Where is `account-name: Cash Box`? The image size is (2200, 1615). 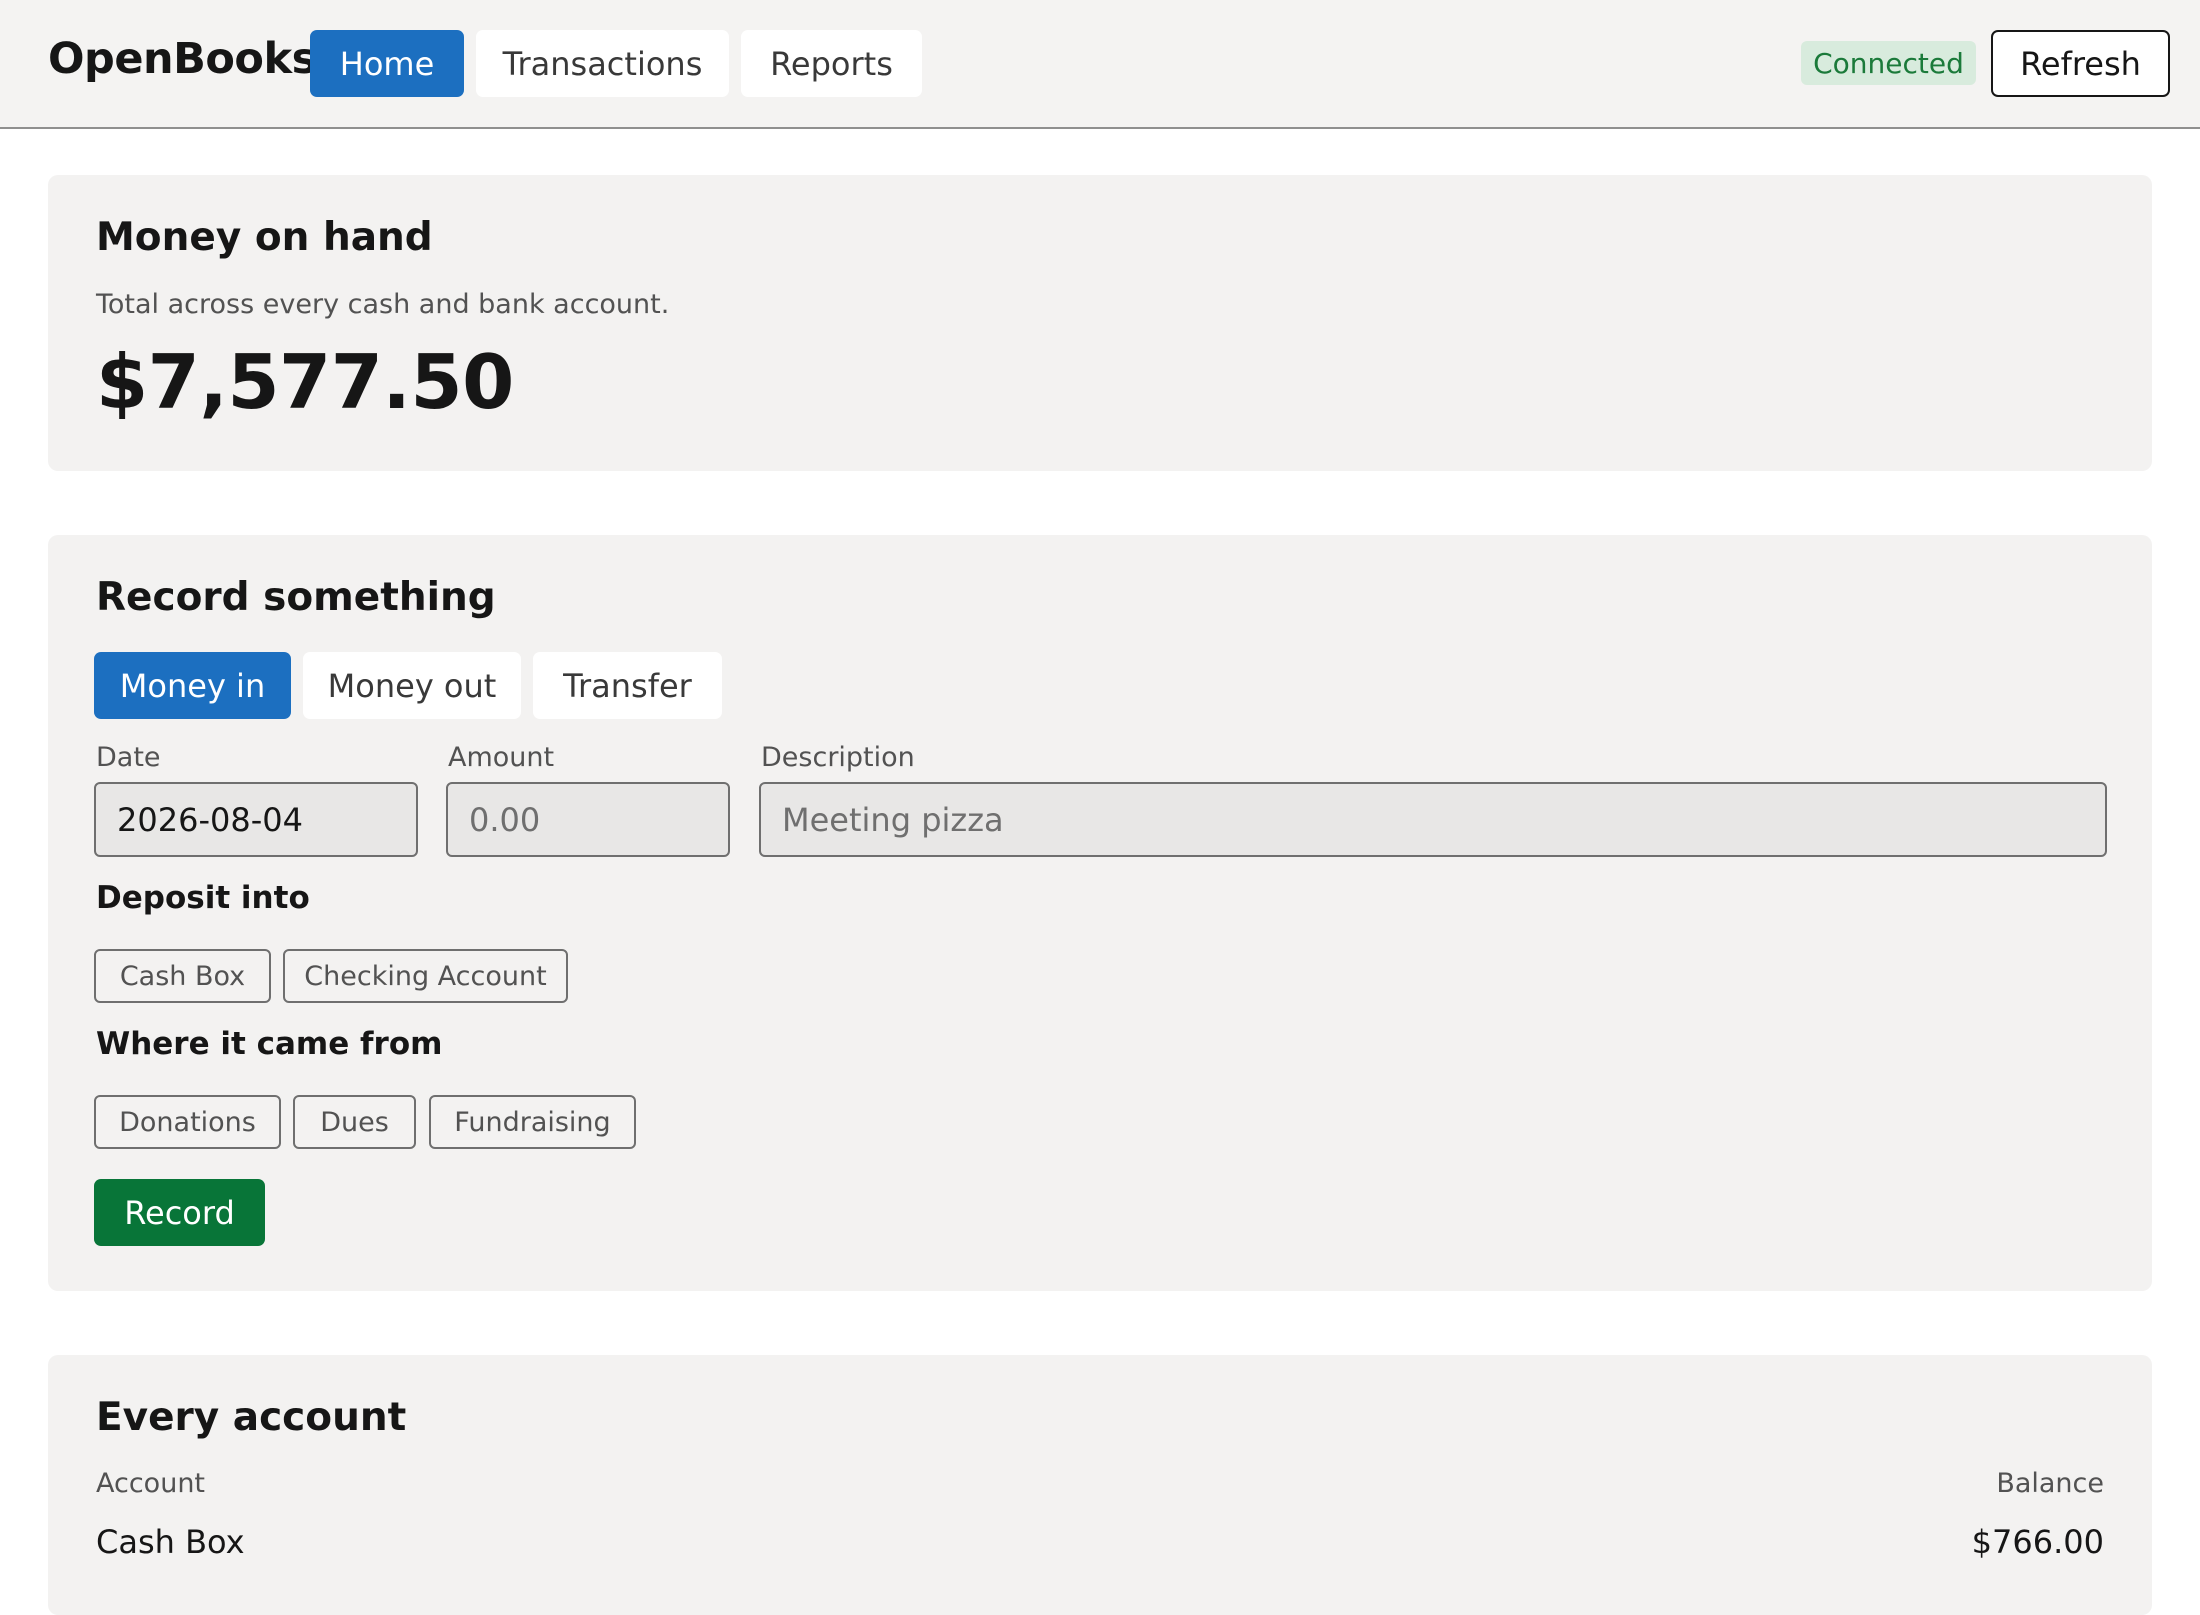
account-name: Cash Box is located at coordinates (170, 1542).